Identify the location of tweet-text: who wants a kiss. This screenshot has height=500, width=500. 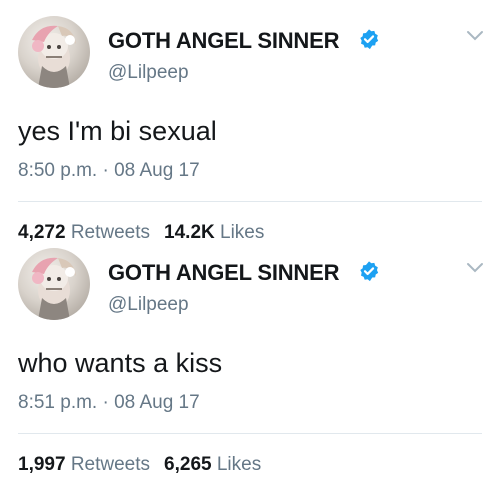
(120, 363).